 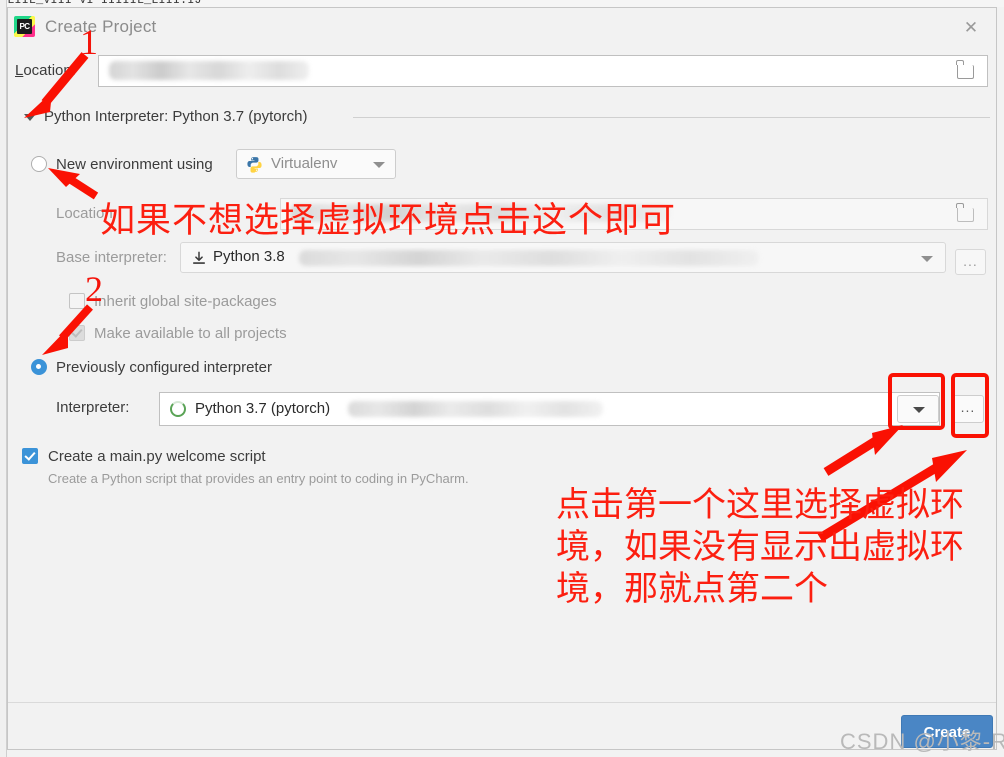 What do you see at coordinates (199, 257) in the screenshot?
I see `download-icon` at bounding box center [199, 257].